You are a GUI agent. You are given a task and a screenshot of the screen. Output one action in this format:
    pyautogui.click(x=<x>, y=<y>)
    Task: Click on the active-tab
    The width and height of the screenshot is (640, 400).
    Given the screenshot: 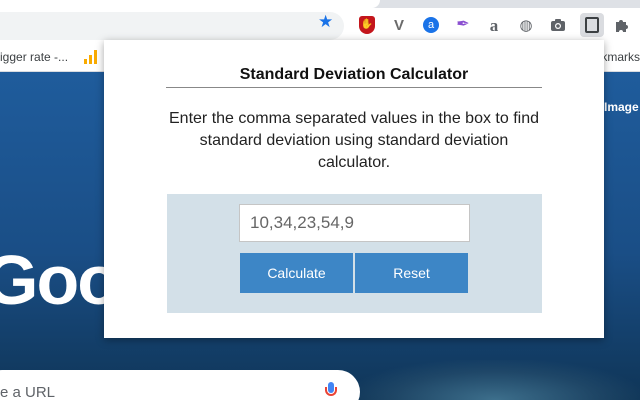 What is the action you would take?
    pyautogui.click(x=190, y=4)
    